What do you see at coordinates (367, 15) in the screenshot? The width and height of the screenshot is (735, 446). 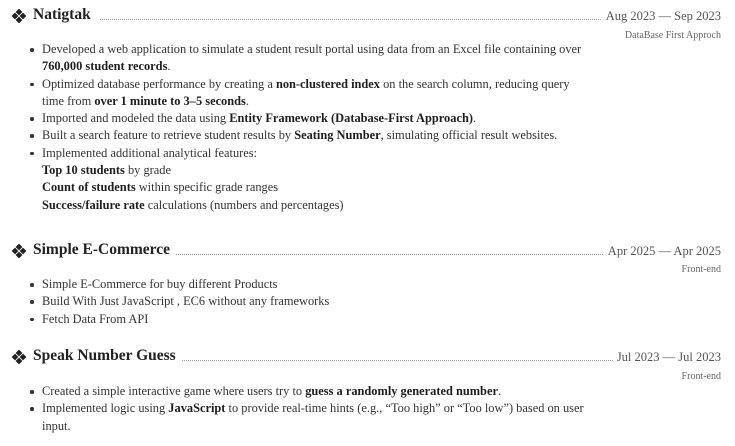 I see `project-header: Natigtak Aug 2023 — Sep 2023` at bounding box center [367, 15].